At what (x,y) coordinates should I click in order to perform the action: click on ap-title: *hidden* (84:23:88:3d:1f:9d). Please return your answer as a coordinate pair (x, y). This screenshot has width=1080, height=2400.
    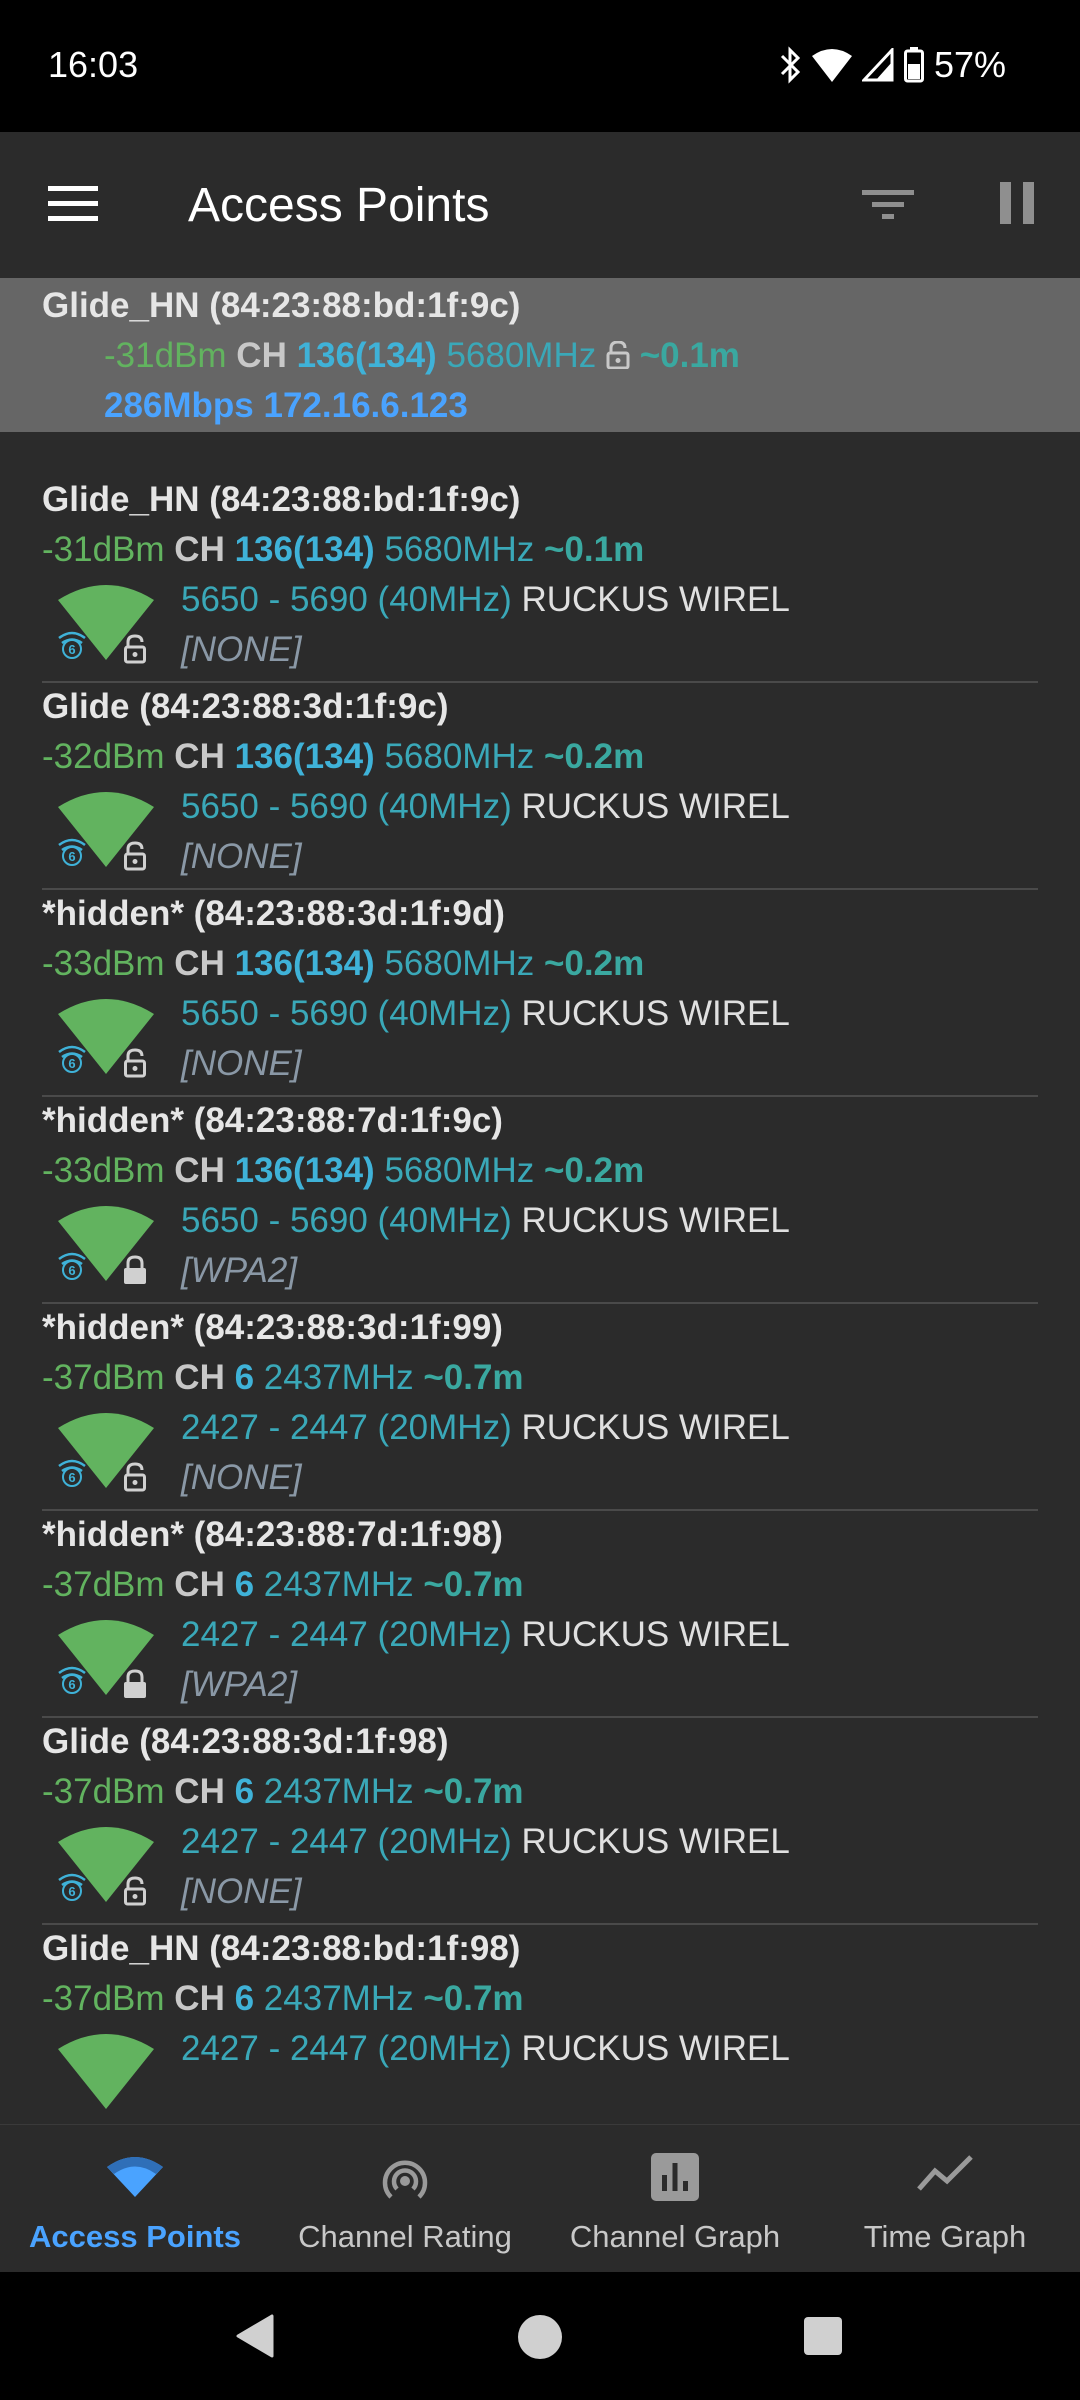
    Looking at the image, I should click on (273, 913).